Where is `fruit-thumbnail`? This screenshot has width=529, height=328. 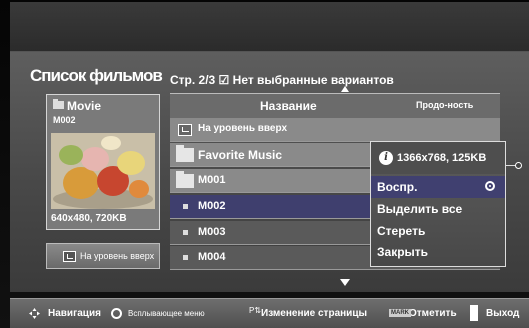 fruit-thumbnail is located at coordinates (103, 171).